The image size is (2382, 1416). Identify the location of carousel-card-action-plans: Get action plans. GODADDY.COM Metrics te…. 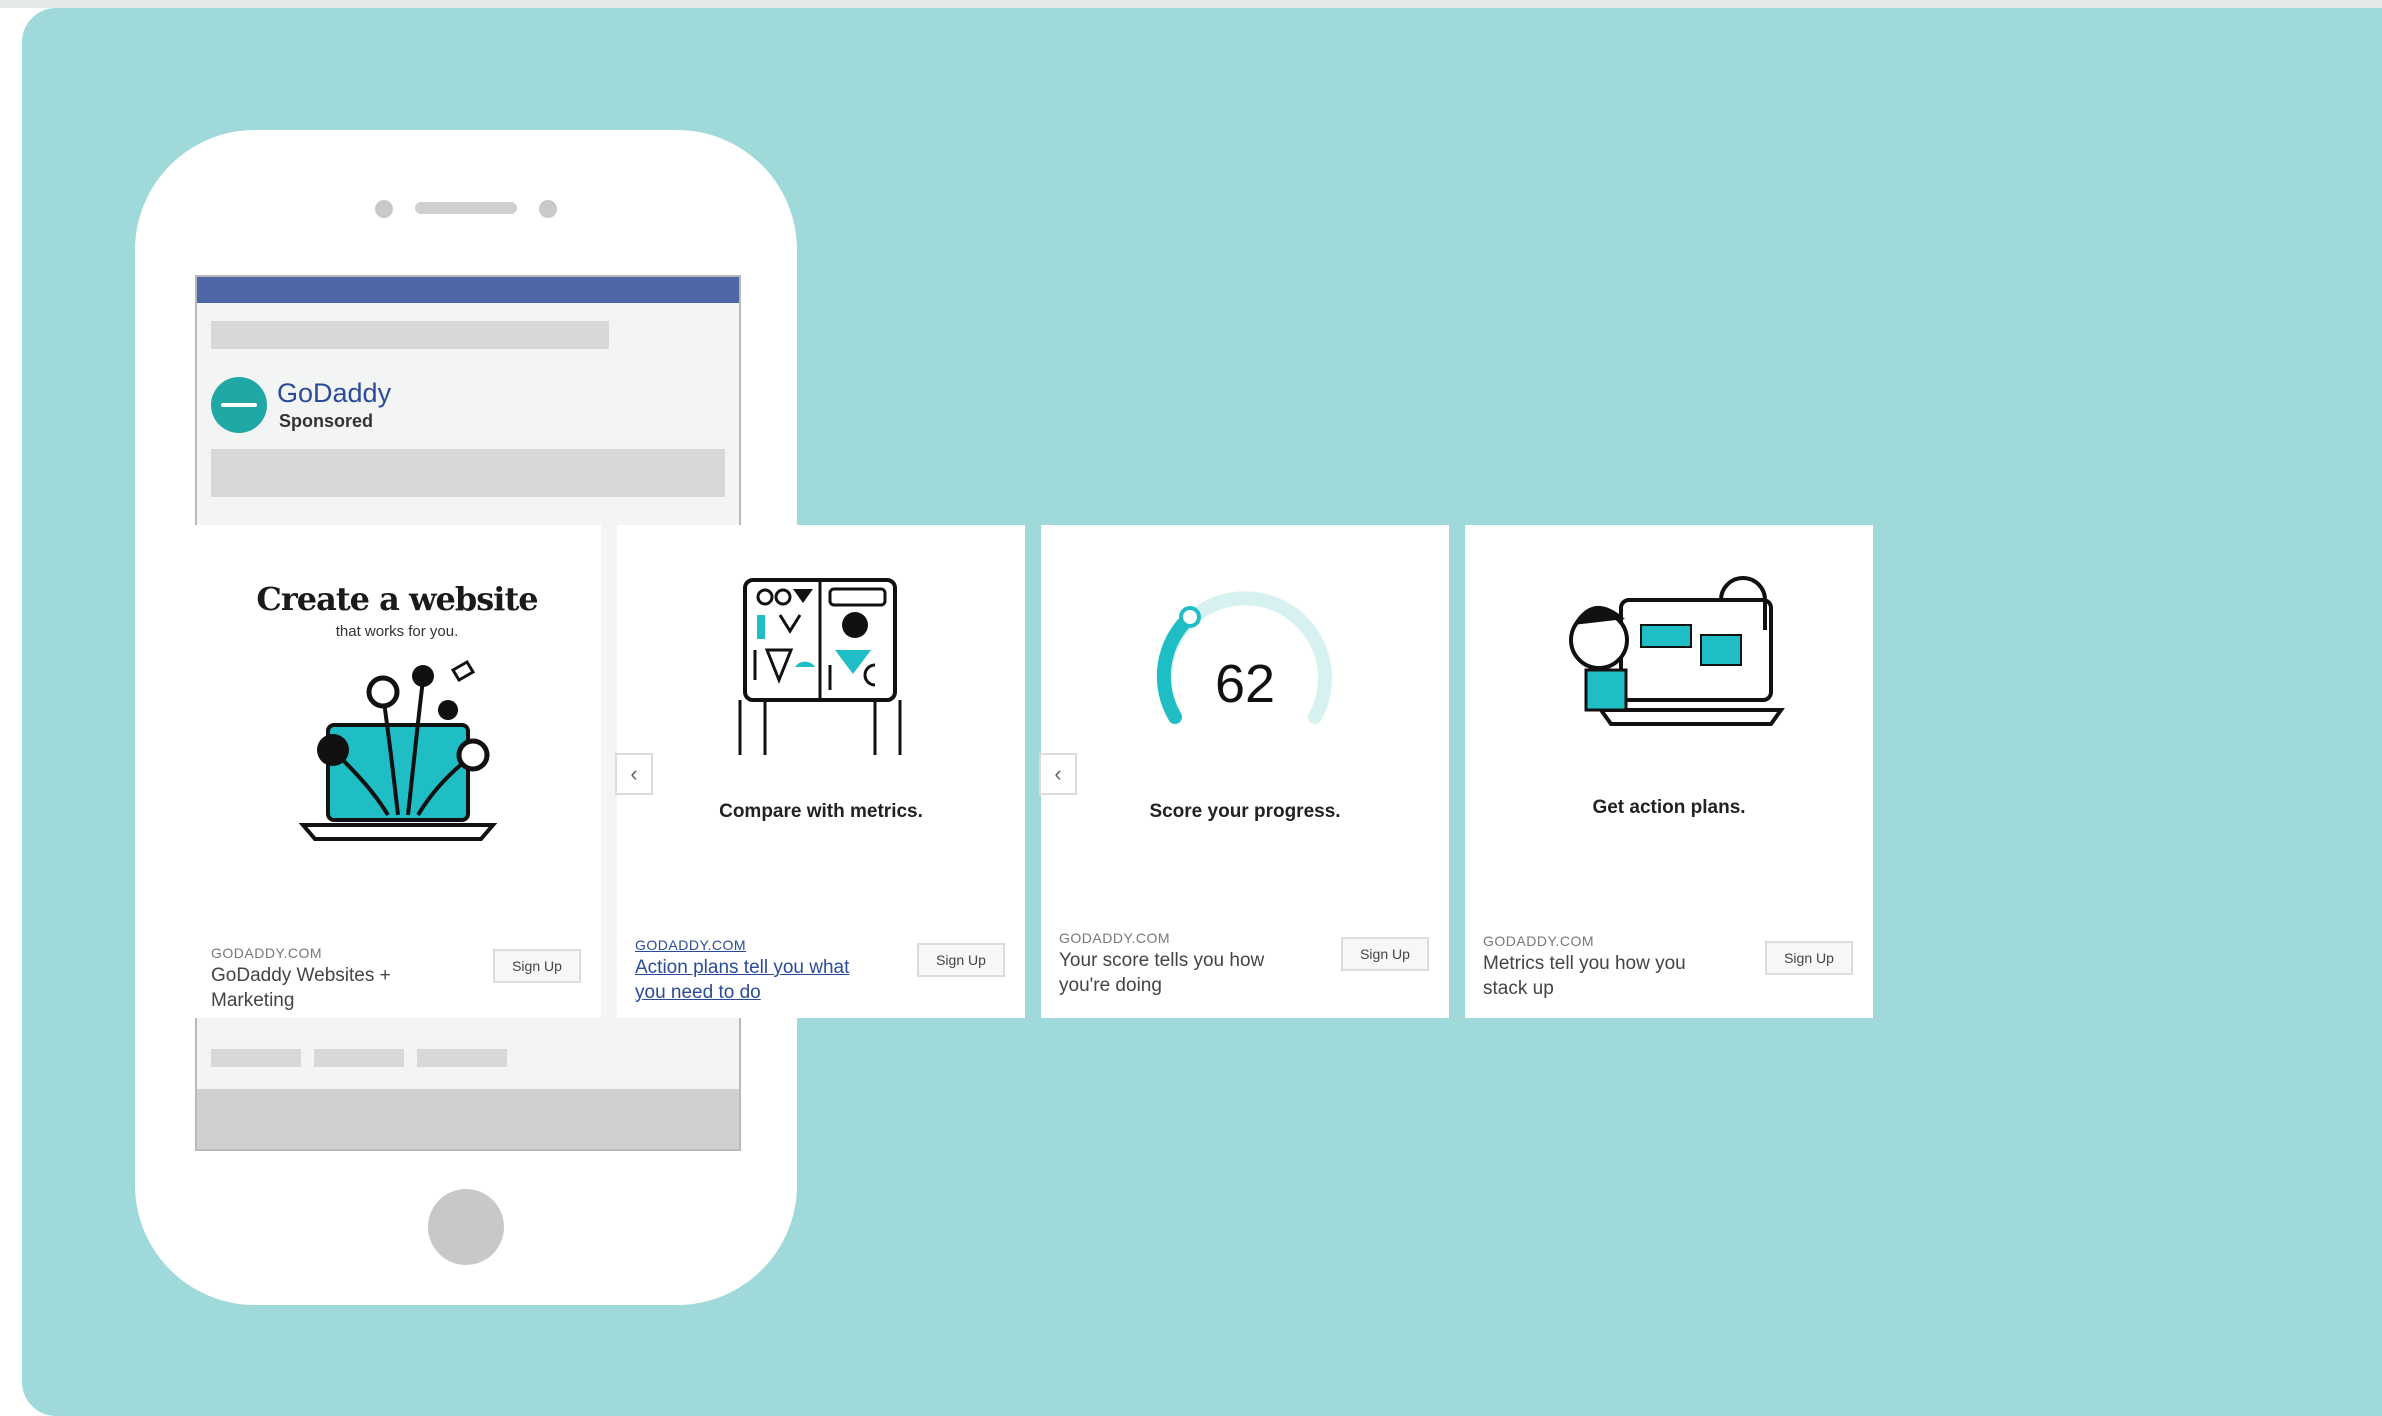
(1669, 771).